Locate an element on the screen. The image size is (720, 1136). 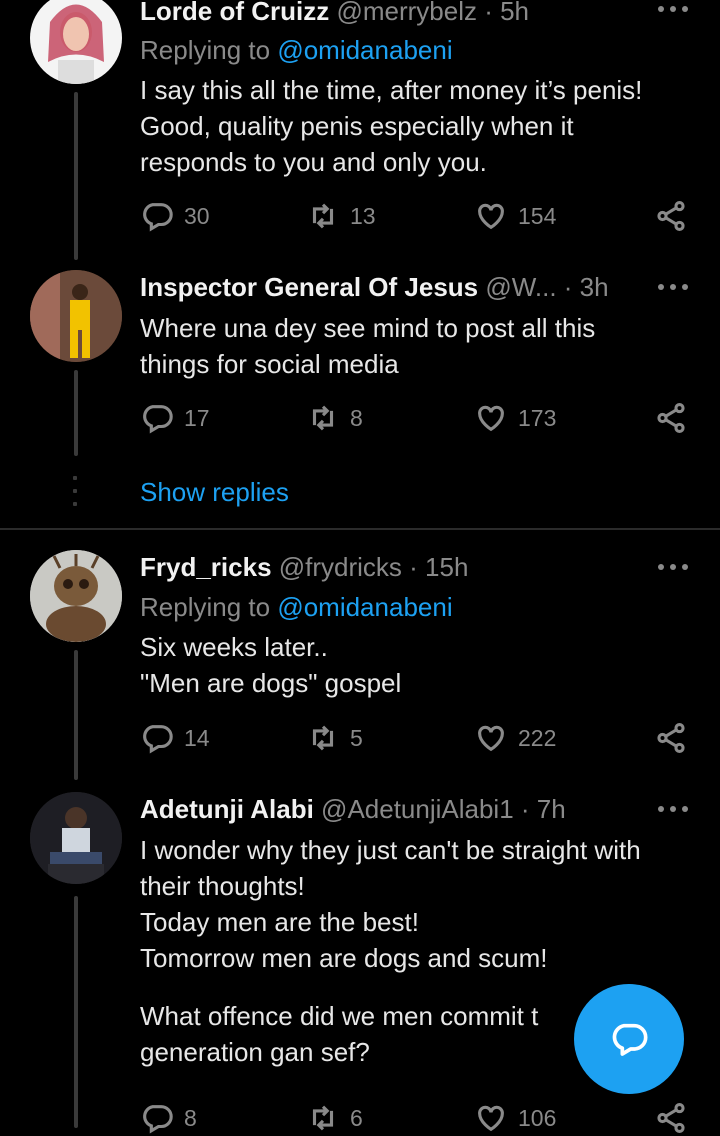
tweet-header: Inspector General Of Jesus @W... · 3h is located at coordinates (374, 287).